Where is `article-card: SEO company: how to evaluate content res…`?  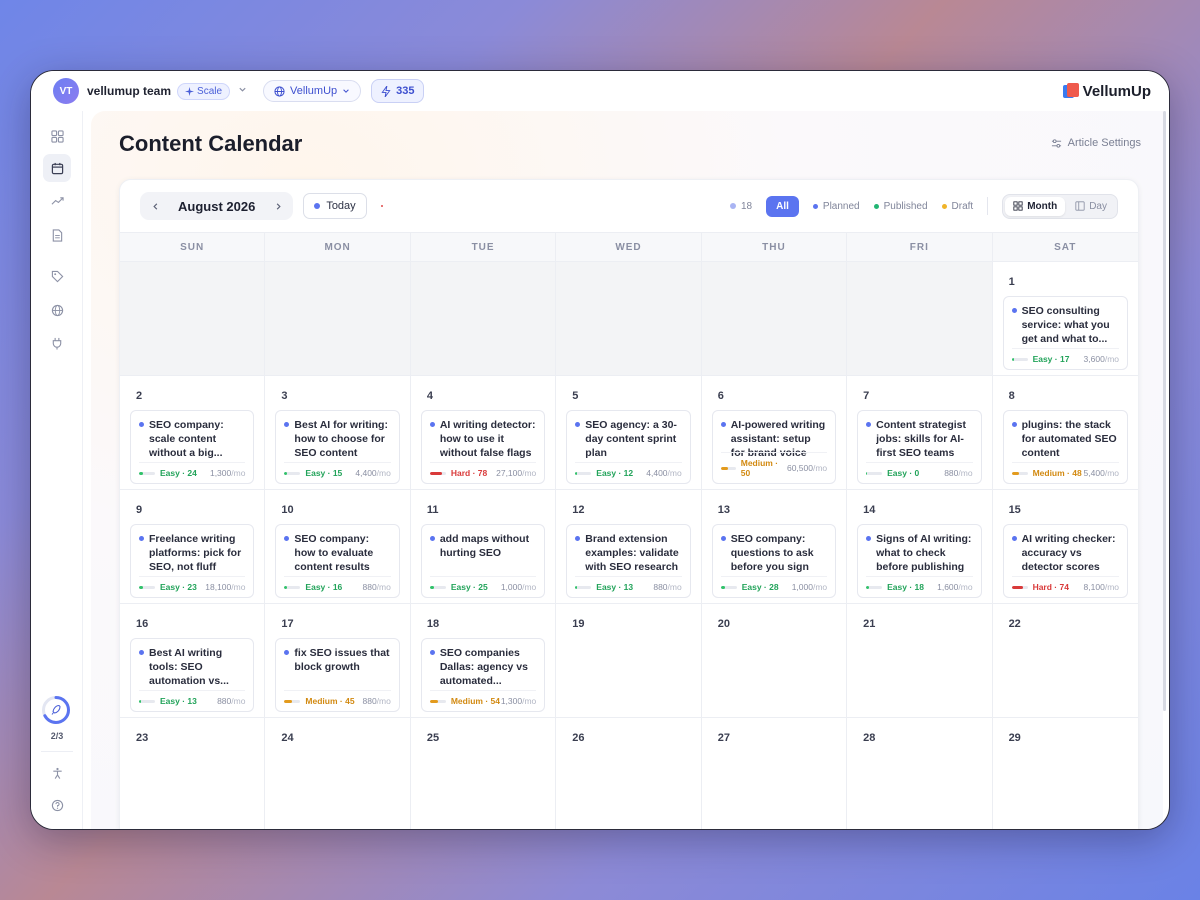 article-card: SEO company: how to evaluate content res… is located at coordinates (337, 561).